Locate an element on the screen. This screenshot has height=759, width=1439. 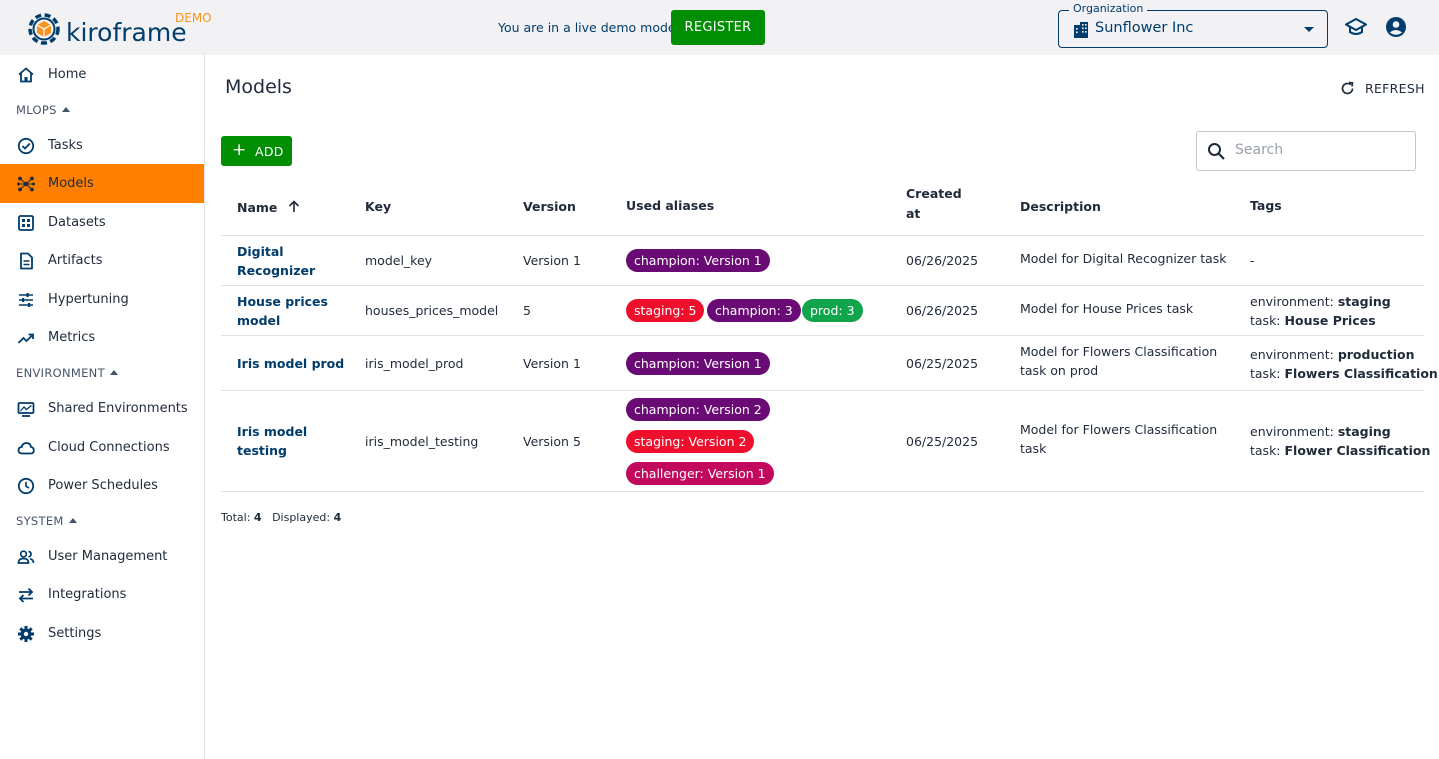
section-label: MLOPS is located at coordinates (36, 110).